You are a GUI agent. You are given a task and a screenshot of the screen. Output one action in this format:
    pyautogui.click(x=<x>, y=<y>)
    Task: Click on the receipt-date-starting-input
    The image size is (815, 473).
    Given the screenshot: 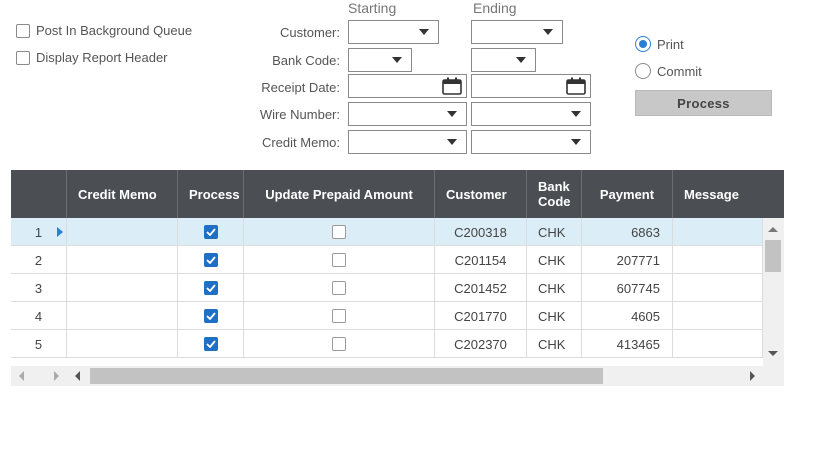 What is the action you would take?
    pyautogui.click(x=407, y=86)
    